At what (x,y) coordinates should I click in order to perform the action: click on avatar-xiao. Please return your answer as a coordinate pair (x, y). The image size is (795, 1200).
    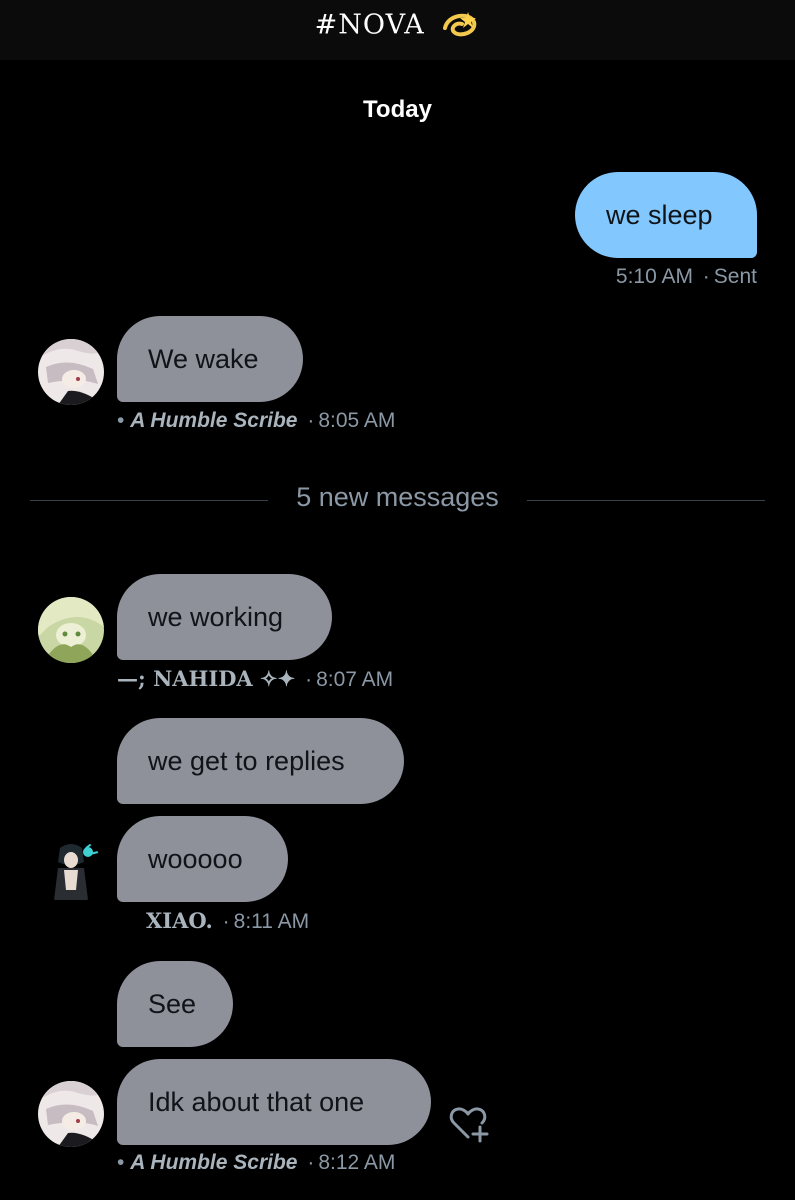
    Looking at the image, I should click on (71, 871).